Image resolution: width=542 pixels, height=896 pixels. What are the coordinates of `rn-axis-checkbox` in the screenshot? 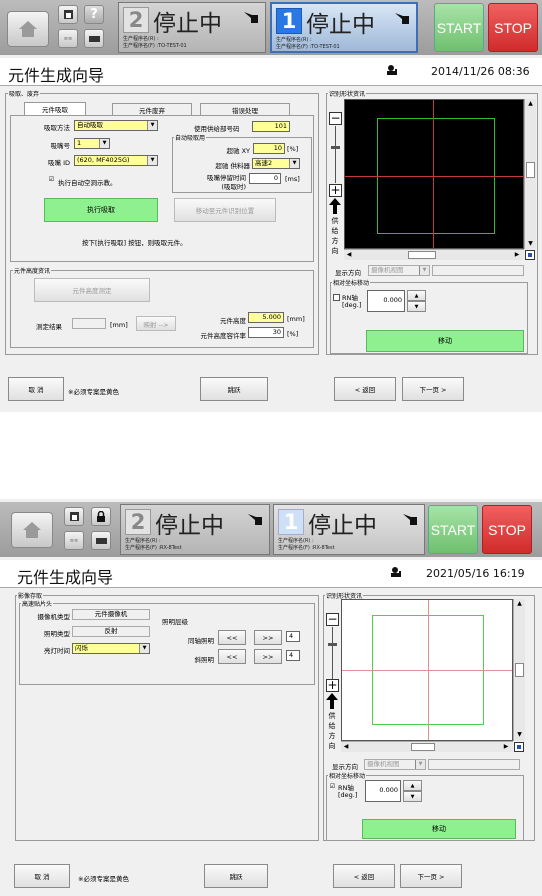 It's located at (336, 297).